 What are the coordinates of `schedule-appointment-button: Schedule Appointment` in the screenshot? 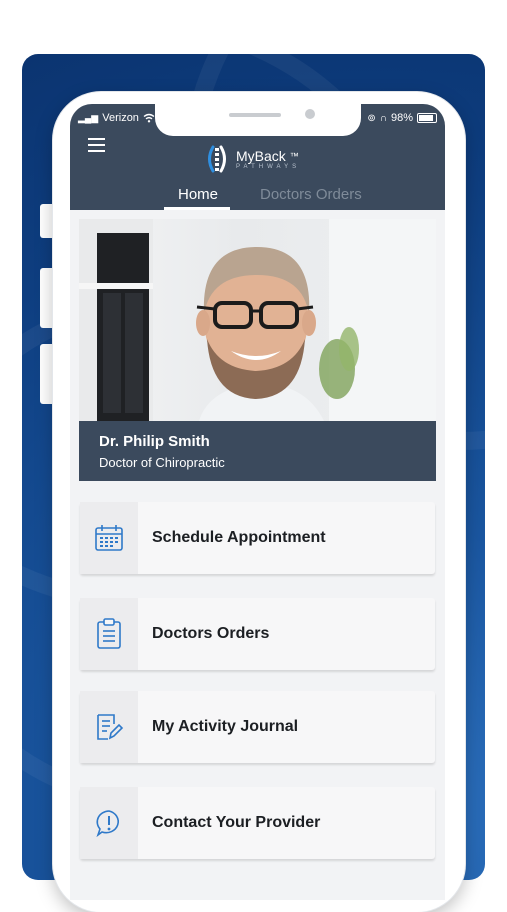 It's located at (257, 538).